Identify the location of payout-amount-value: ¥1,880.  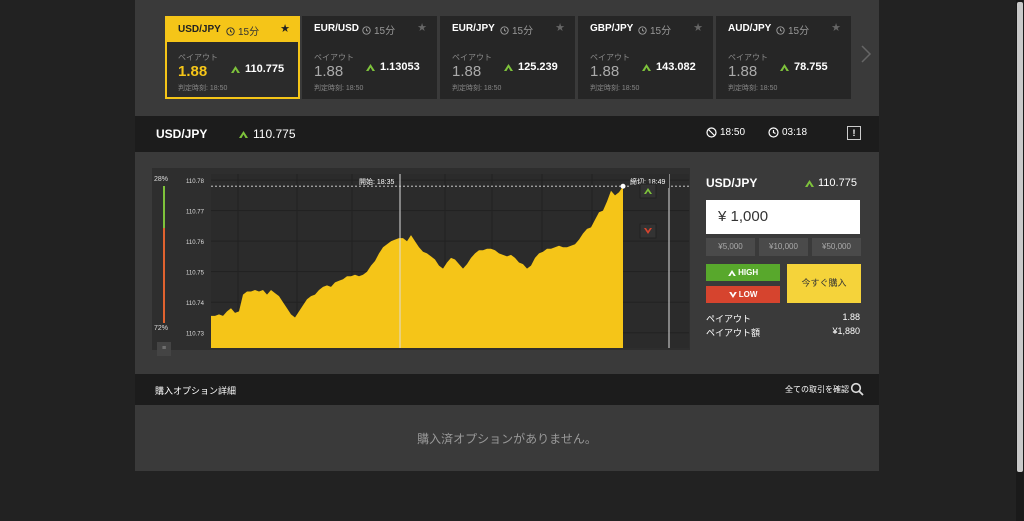
(846, 331).